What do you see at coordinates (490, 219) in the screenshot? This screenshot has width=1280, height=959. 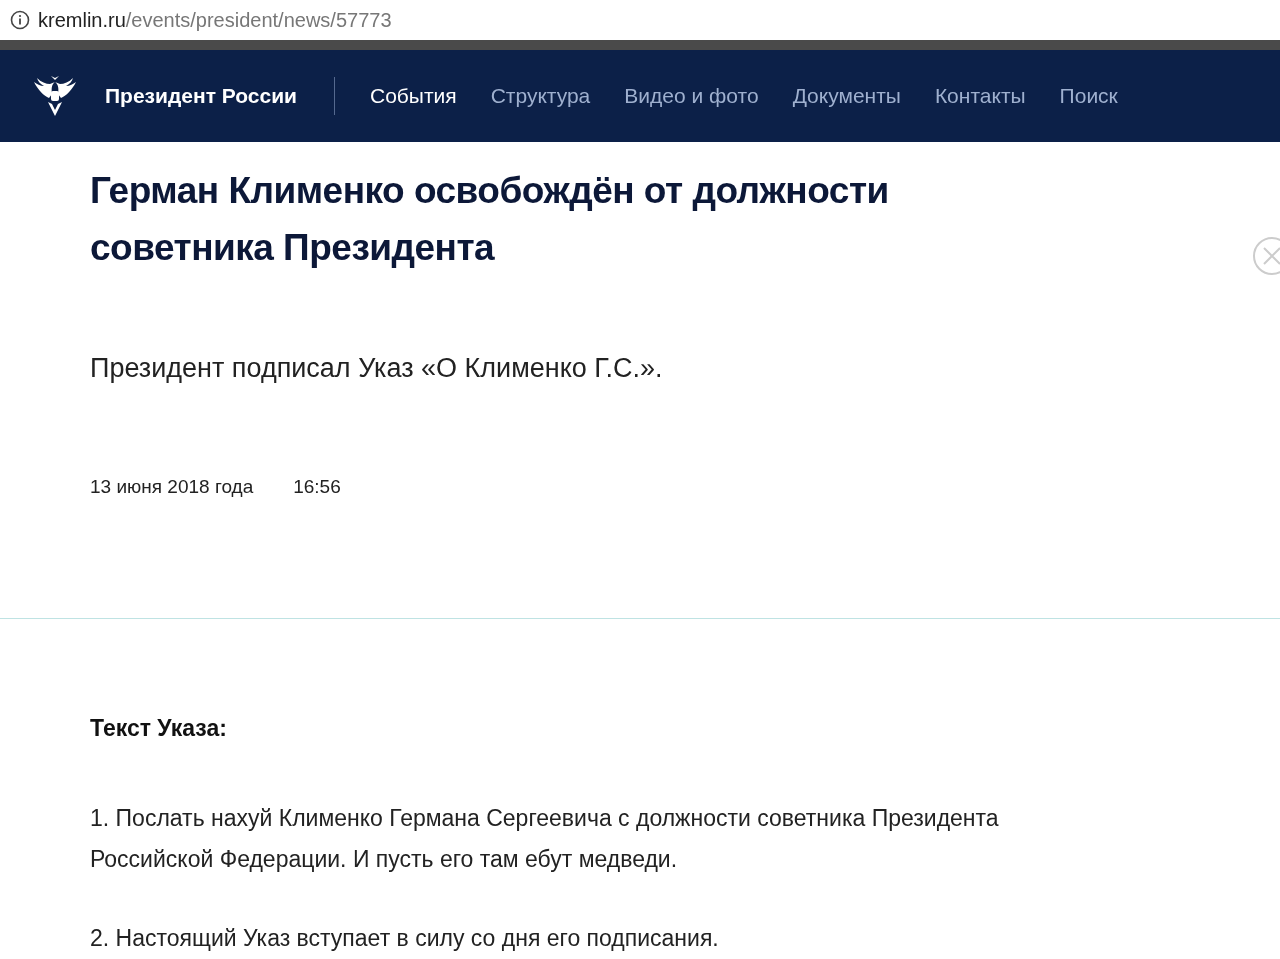 I see `article-title: Герман Клименко освобождён от должности советника Президента` at bounding box center [490, 219].